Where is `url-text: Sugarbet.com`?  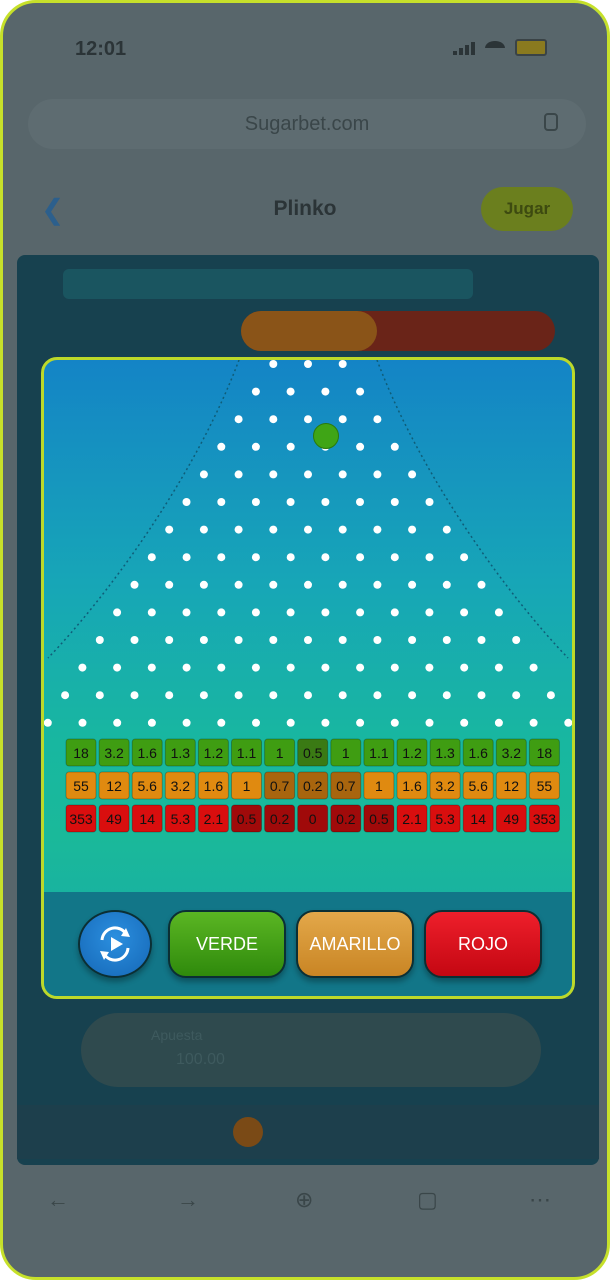
url-text: Sugarbet.com is located at coordinates (307, 124).